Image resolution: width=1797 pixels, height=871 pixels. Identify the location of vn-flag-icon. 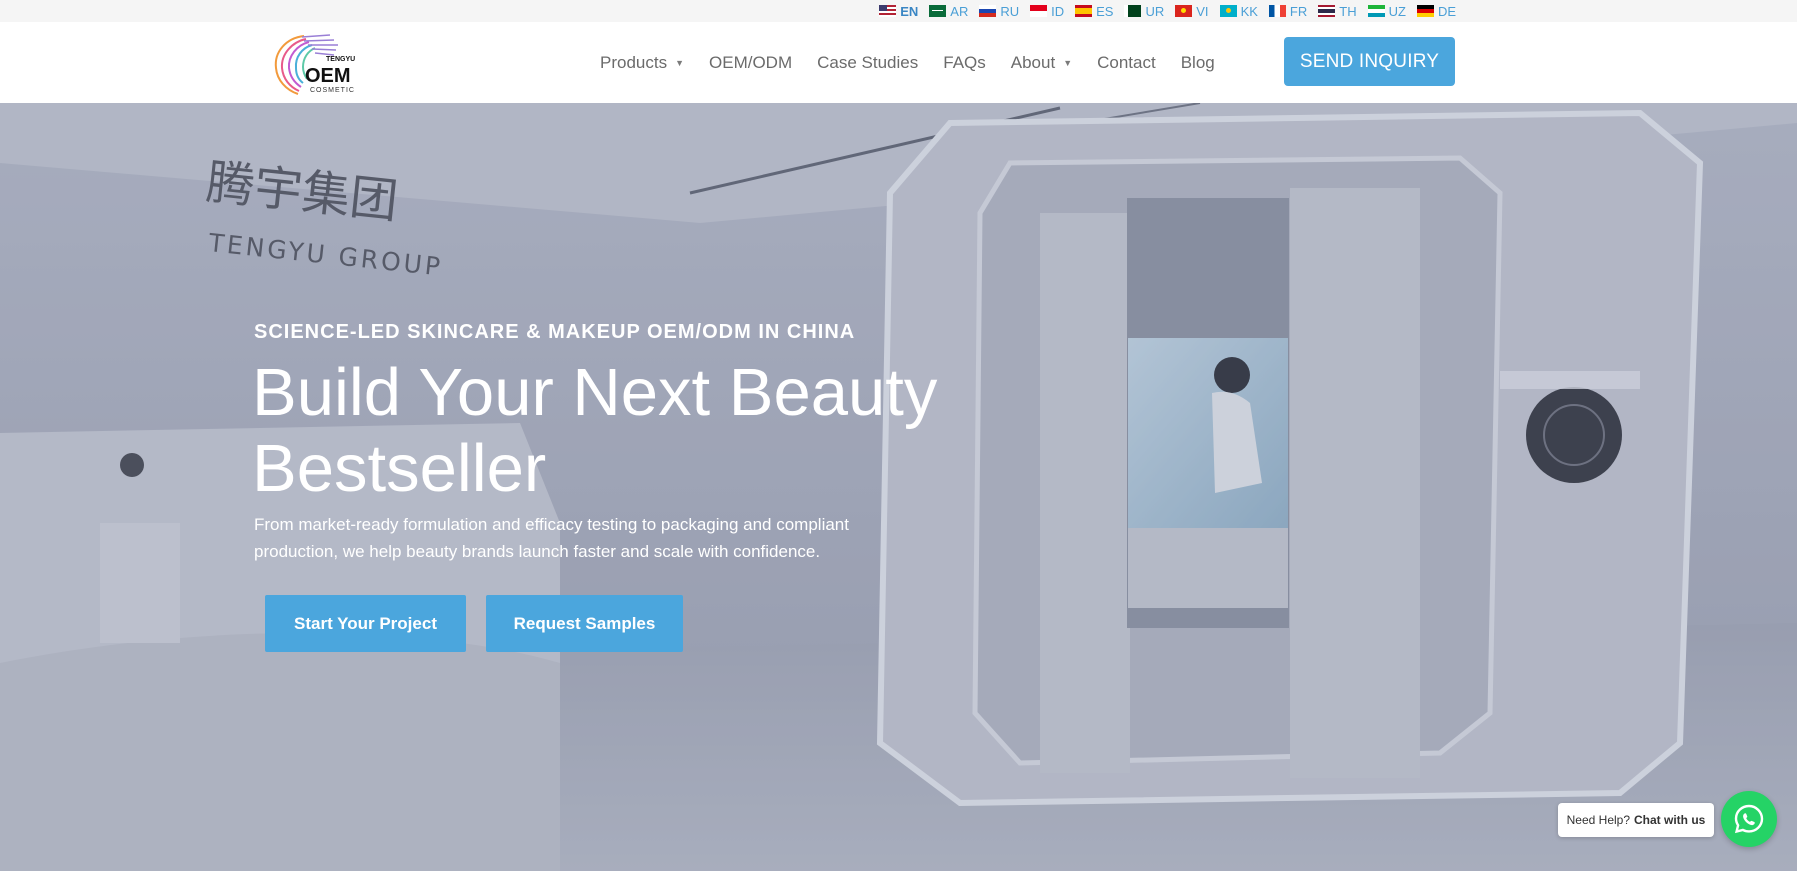
(1184, 11).